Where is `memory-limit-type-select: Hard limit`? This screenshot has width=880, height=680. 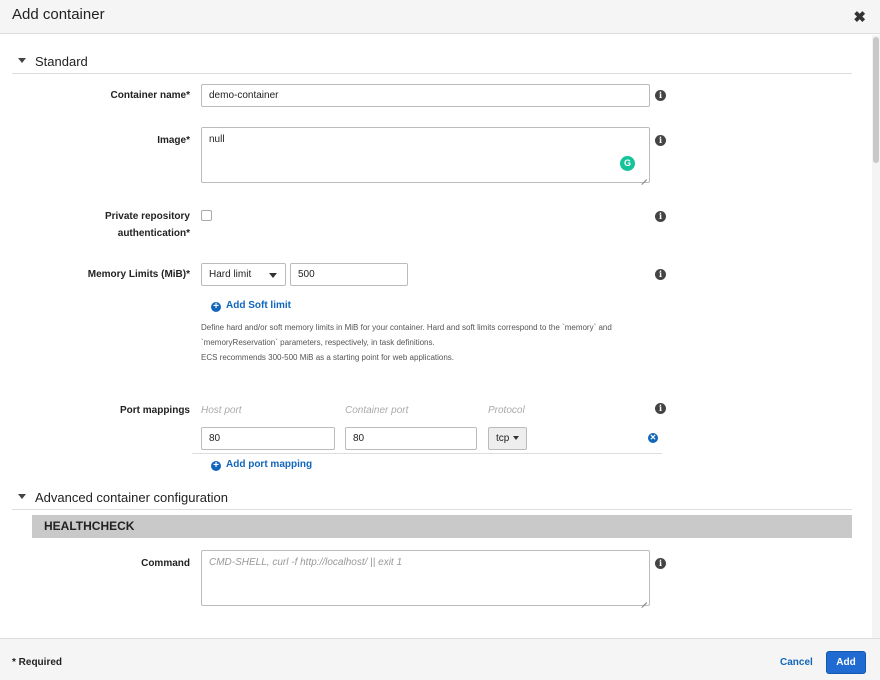 memory-limit-type-select: Hard limit is located at coordinates (243, 274).